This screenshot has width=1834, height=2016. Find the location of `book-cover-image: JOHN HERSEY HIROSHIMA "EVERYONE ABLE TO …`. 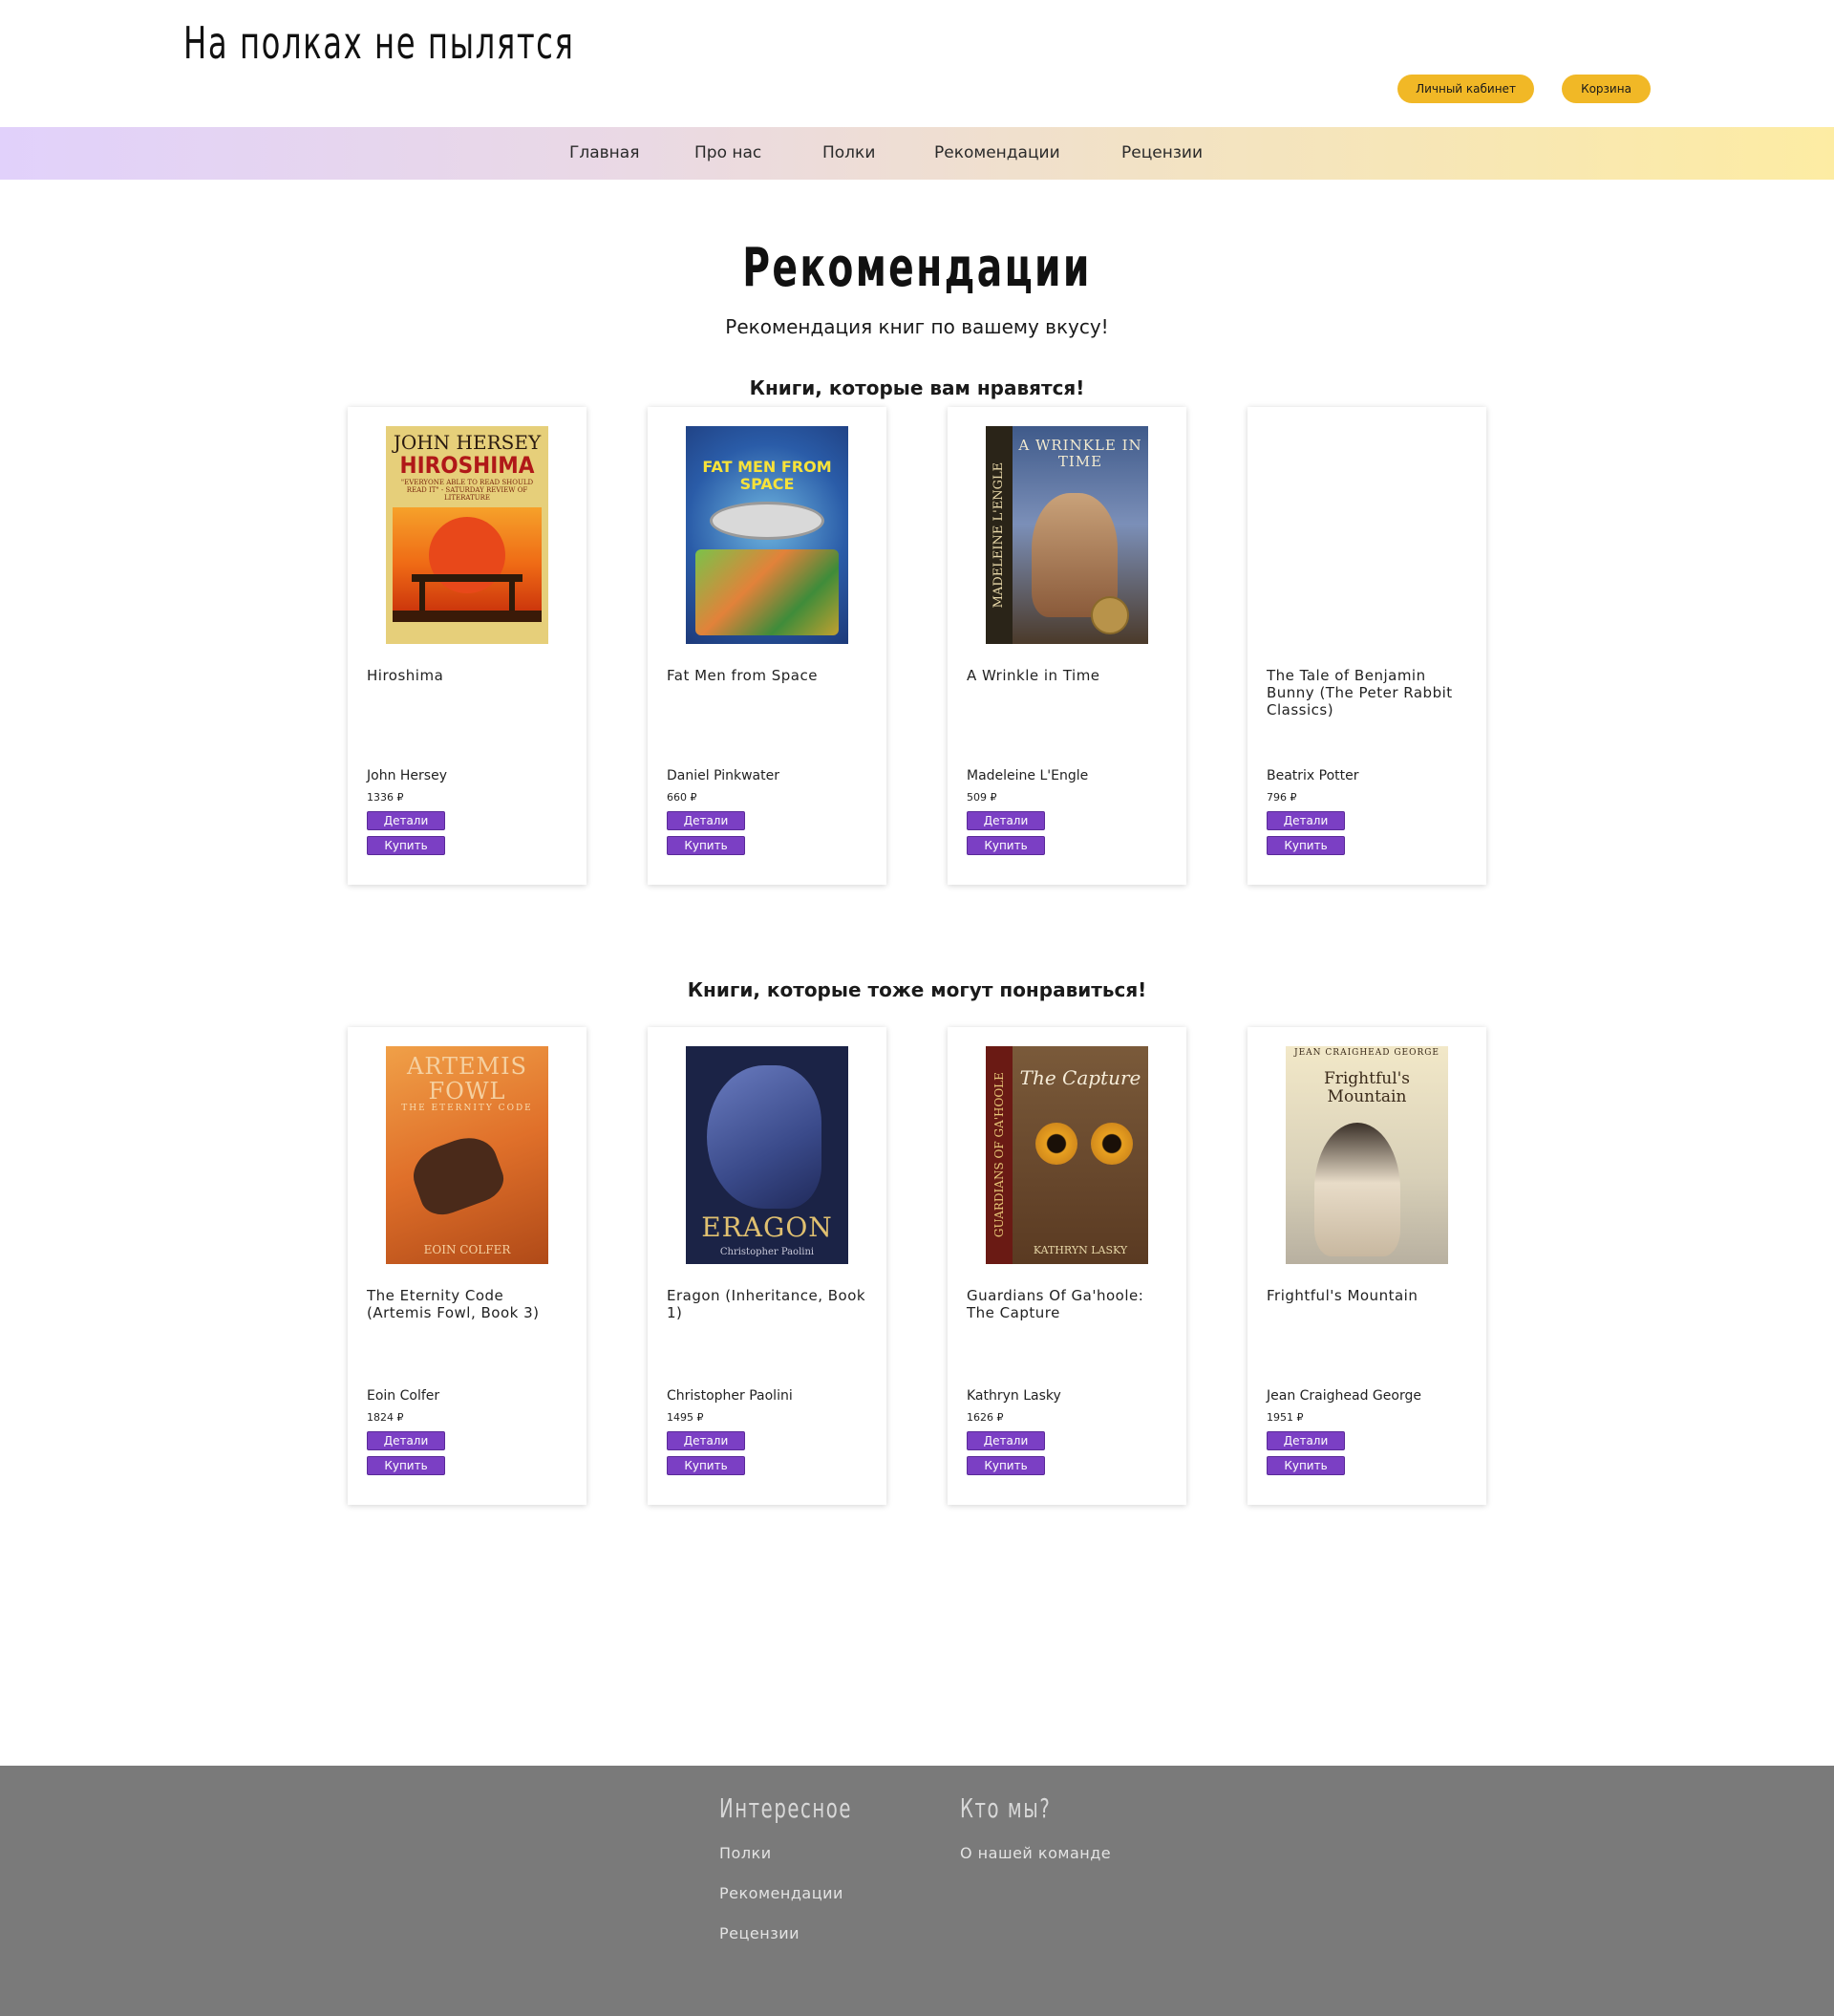

book-cover-image: JOHN HERSEY HIROSHIMA "EVERYONE ABLE TO … is located at coordinates (467, 535).